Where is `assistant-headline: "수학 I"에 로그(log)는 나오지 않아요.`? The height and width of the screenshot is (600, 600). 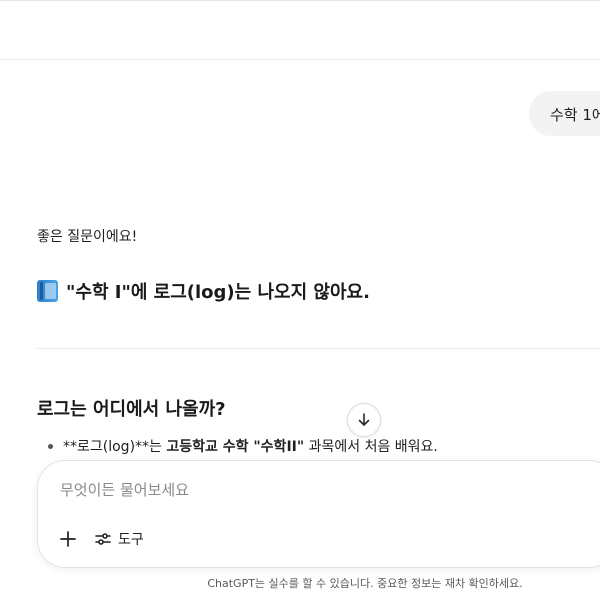
assistant-headline: "수학 I"에 로그(log)는 나오지 않아요. is located at coordinates (203, 291).